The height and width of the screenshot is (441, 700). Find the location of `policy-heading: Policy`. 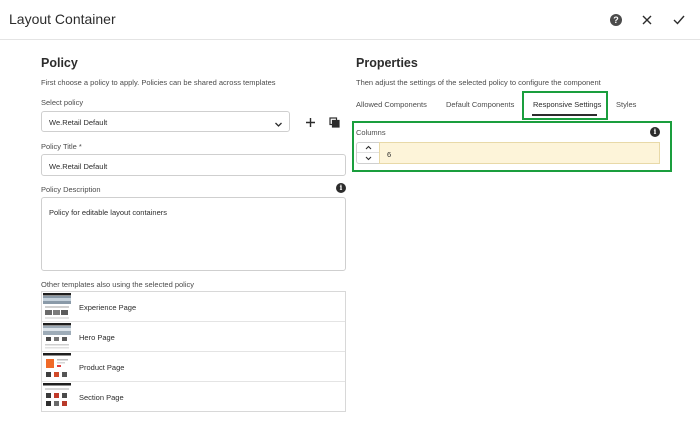

policy-heading: Policy is located at coordinates (59, 63).